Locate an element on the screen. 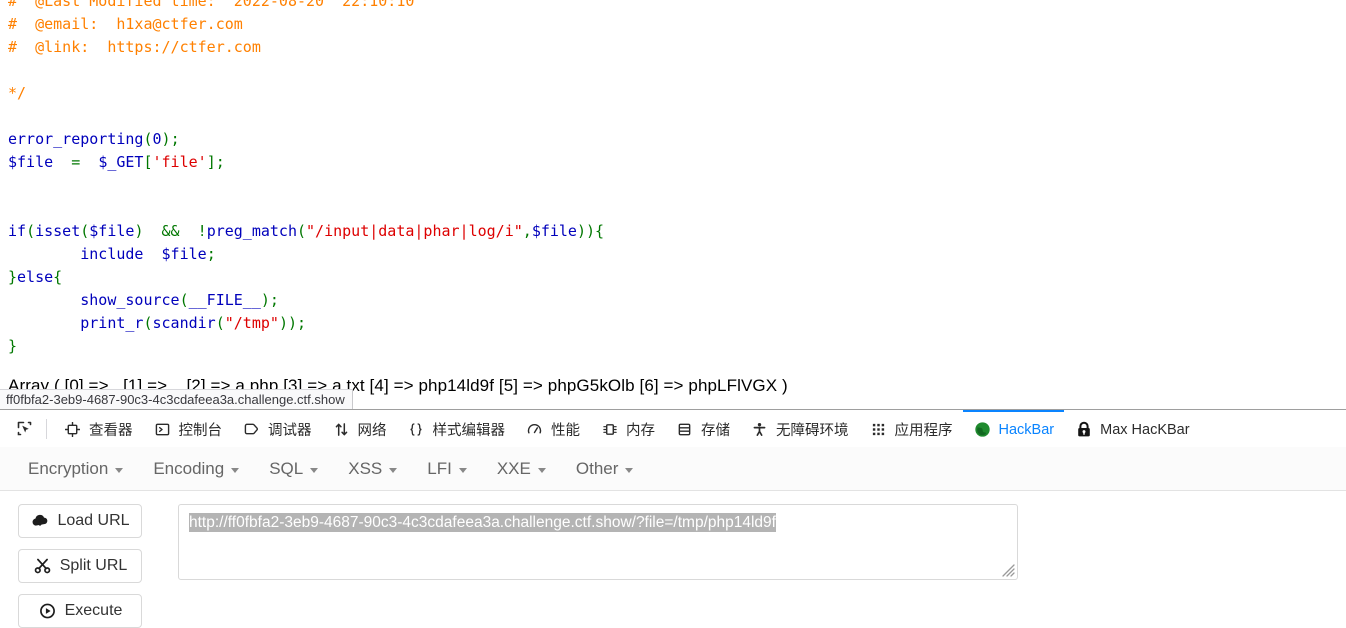 This screenshot has width=1346, height=628. sidebar-item-application: 应用程序 is located at coordinates (911, 428).